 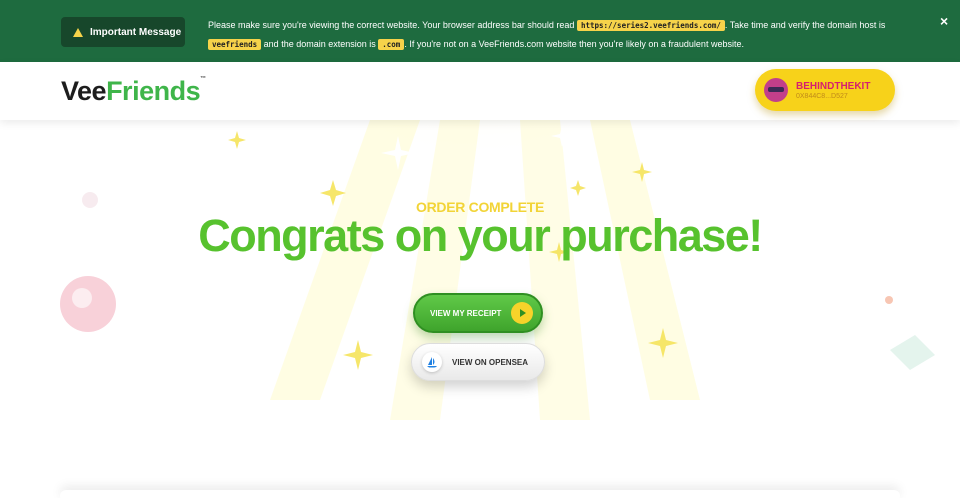 I want to click on url-code: https://series2.veefriends.com/, so click(x=650, y=25).